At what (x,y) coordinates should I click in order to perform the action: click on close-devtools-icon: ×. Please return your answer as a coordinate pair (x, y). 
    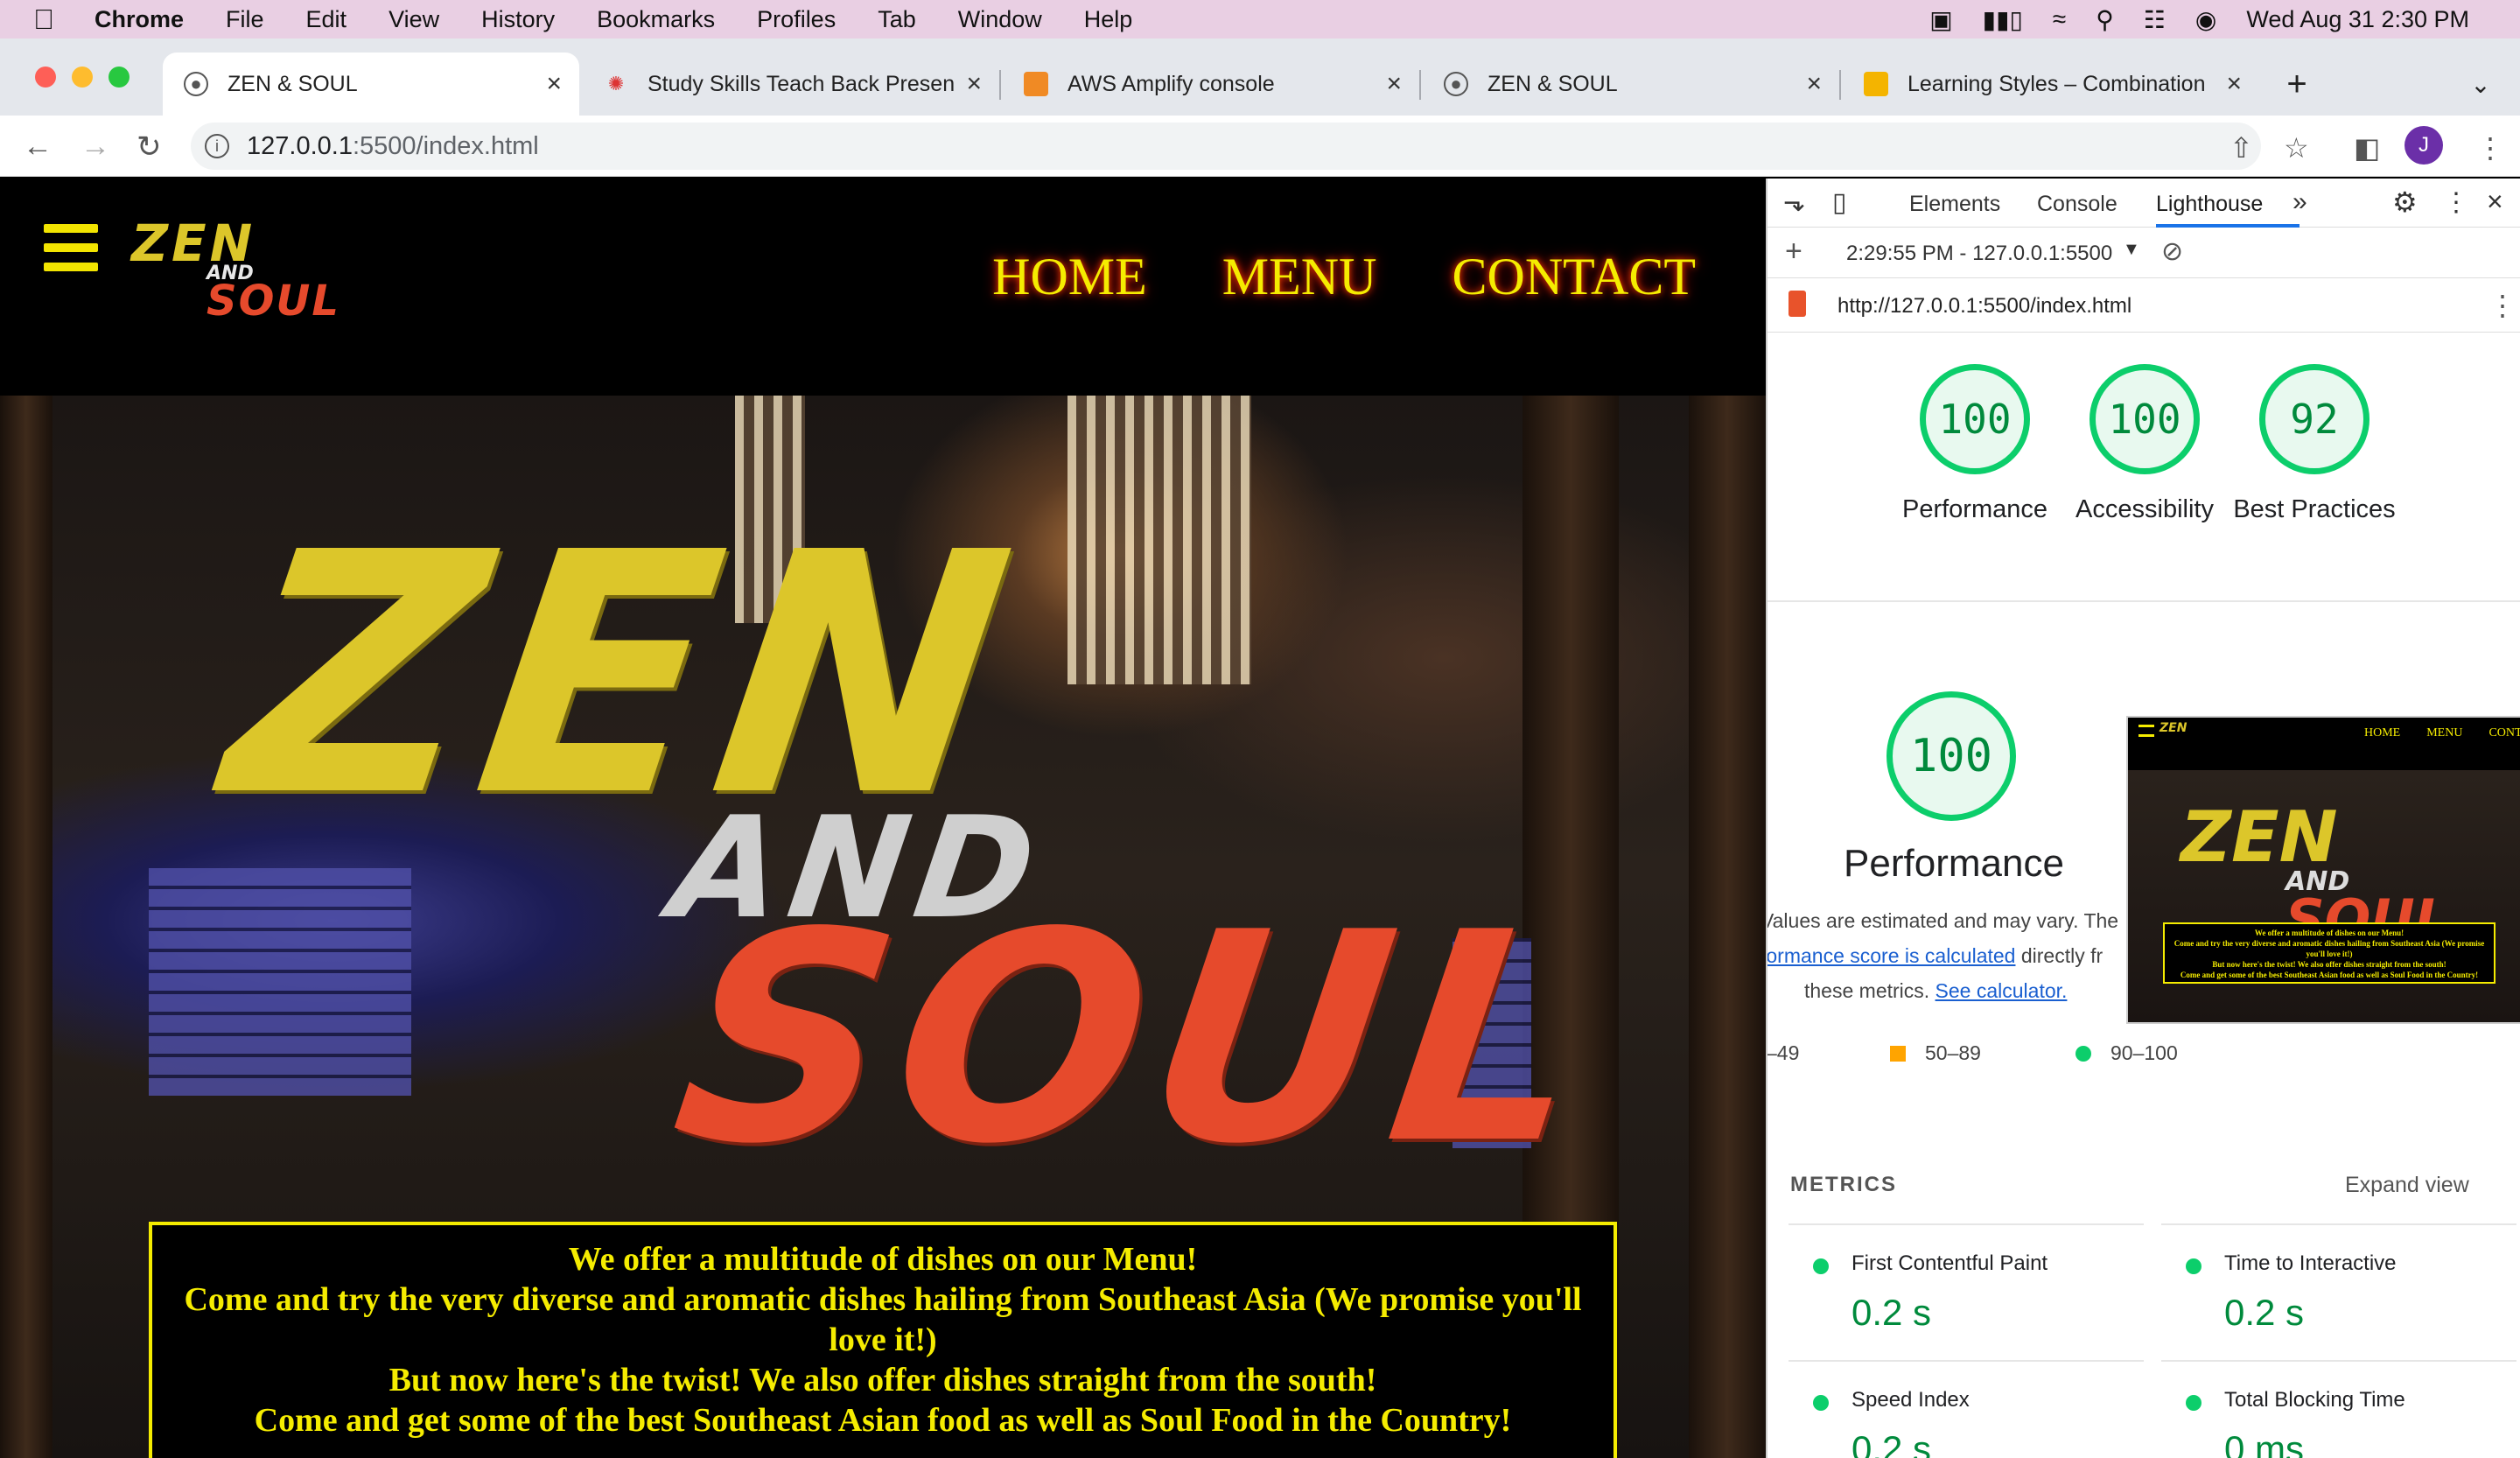
    Looking at the image, I should click on (2495, 202).